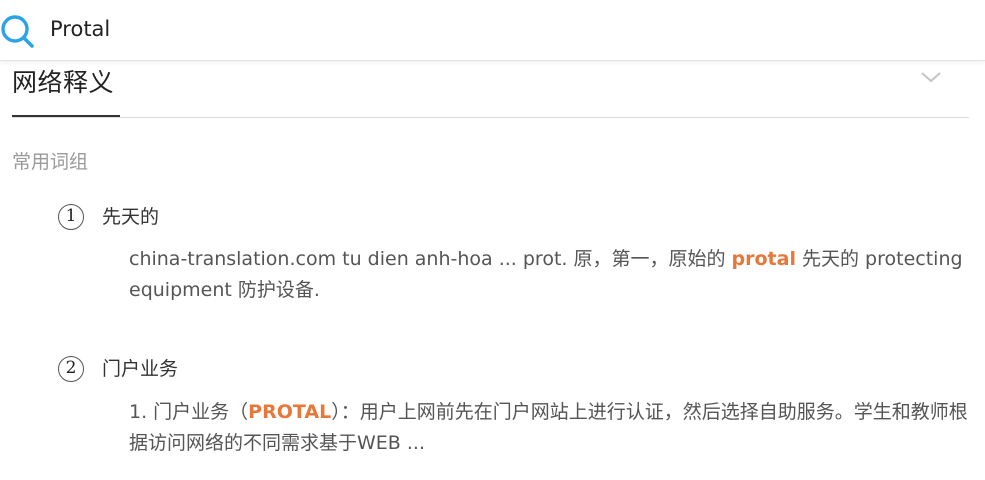  What do you see at coordinates (490, 117) in the screenshot?
I see `header-divider` at bounding box center [490, 117].